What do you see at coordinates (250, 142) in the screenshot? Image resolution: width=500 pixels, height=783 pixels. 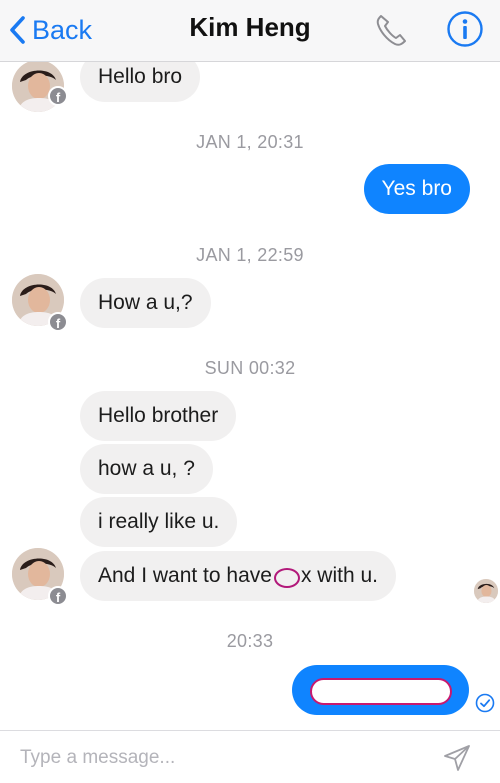 I see `timestamp: JAN 1, 20:31` at bounding box center [250, 142].